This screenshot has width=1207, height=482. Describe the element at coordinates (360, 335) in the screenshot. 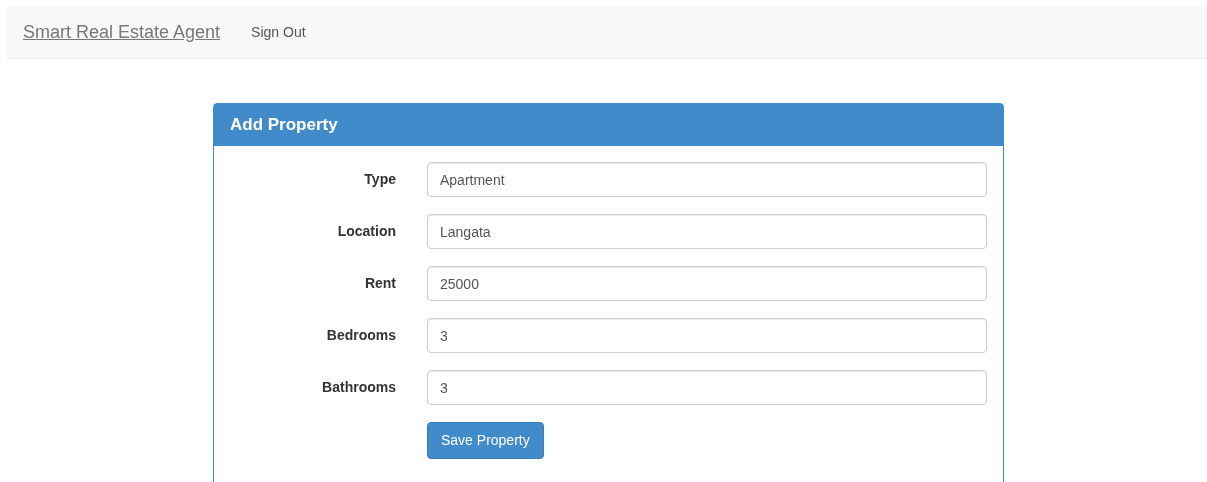

I see `field-label: Bedrooms` at that location.